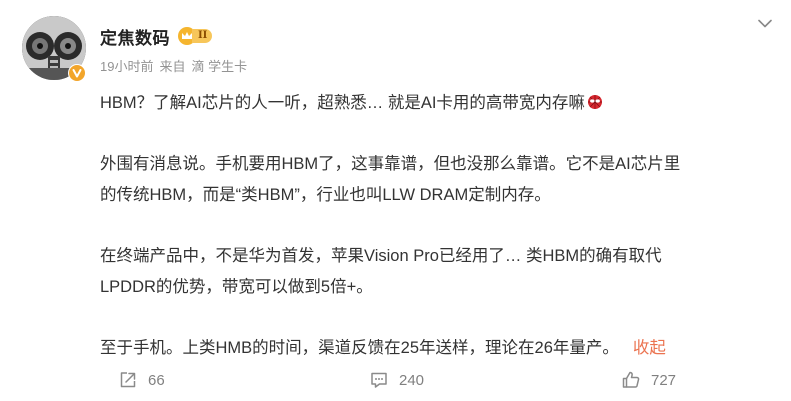 This screenshot has width=791, height=401. I want to click on share-icon, so click(128, 380).